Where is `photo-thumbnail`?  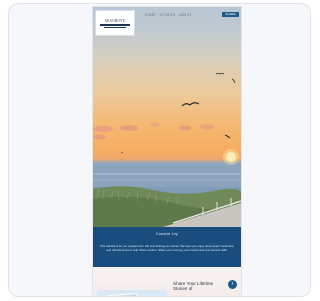 photo-thumbnail is located at coordinates (123, 295).